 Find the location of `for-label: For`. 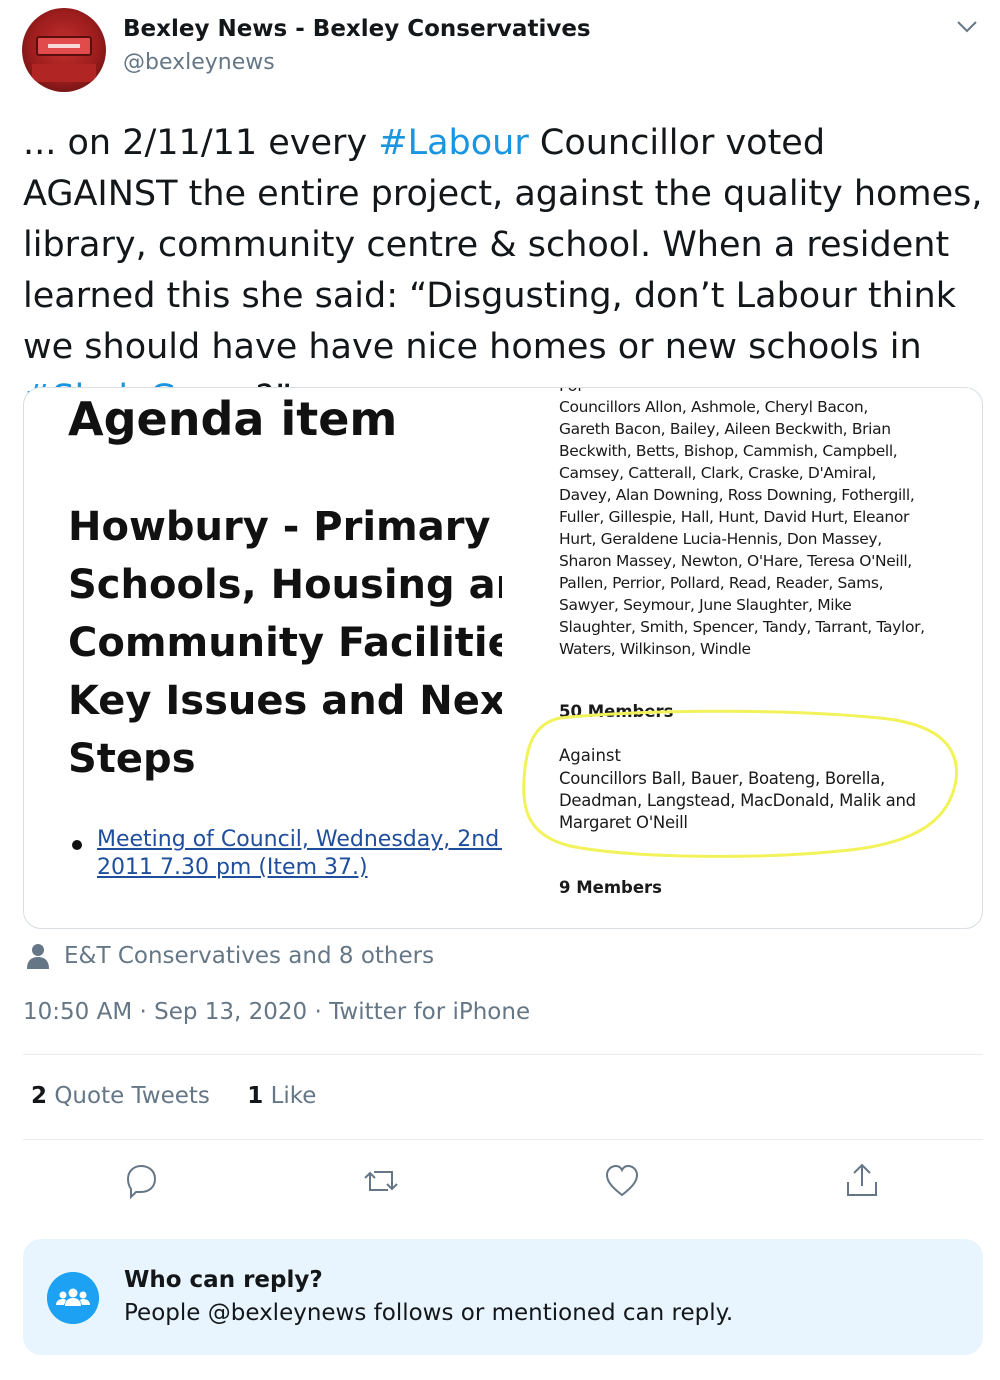

for-label: For is located at coordinates (571, 391).